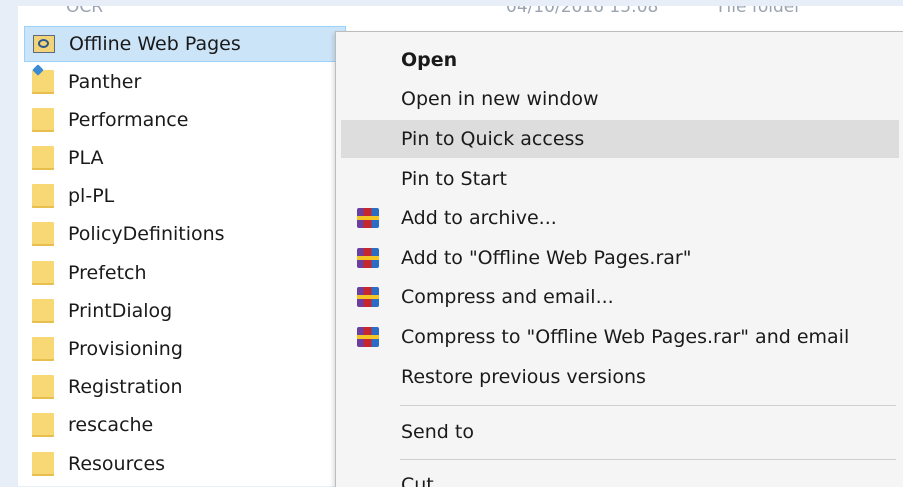  I want to click on file-row-rescache: rescache, so click(184, 425).